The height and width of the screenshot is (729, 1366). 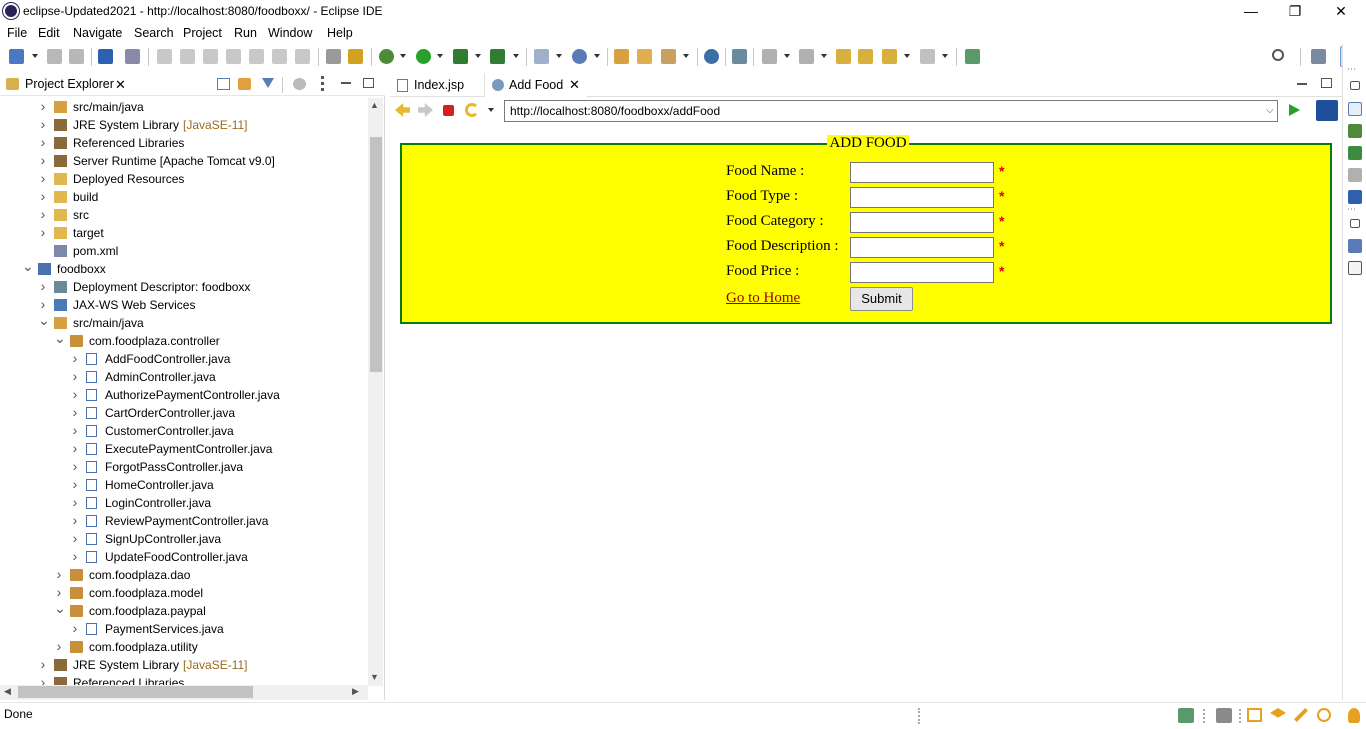 I want to click on step-over-icon, so click(x=279, y=56).